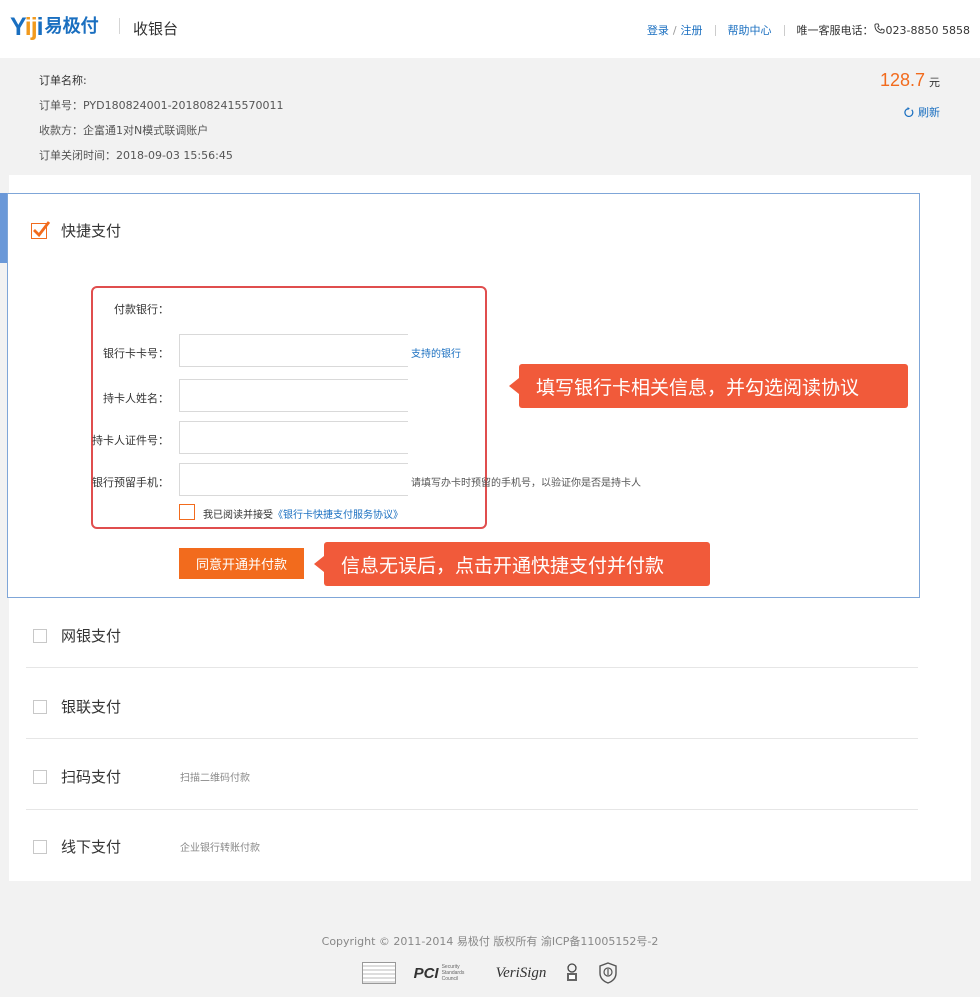 Image resolution: width=980 pixels, height=997 pixels. I want to click on top-links: 登录 / 注册 帮助中心 唯一客服电话： 023-8850 5858, so click(808, 30).